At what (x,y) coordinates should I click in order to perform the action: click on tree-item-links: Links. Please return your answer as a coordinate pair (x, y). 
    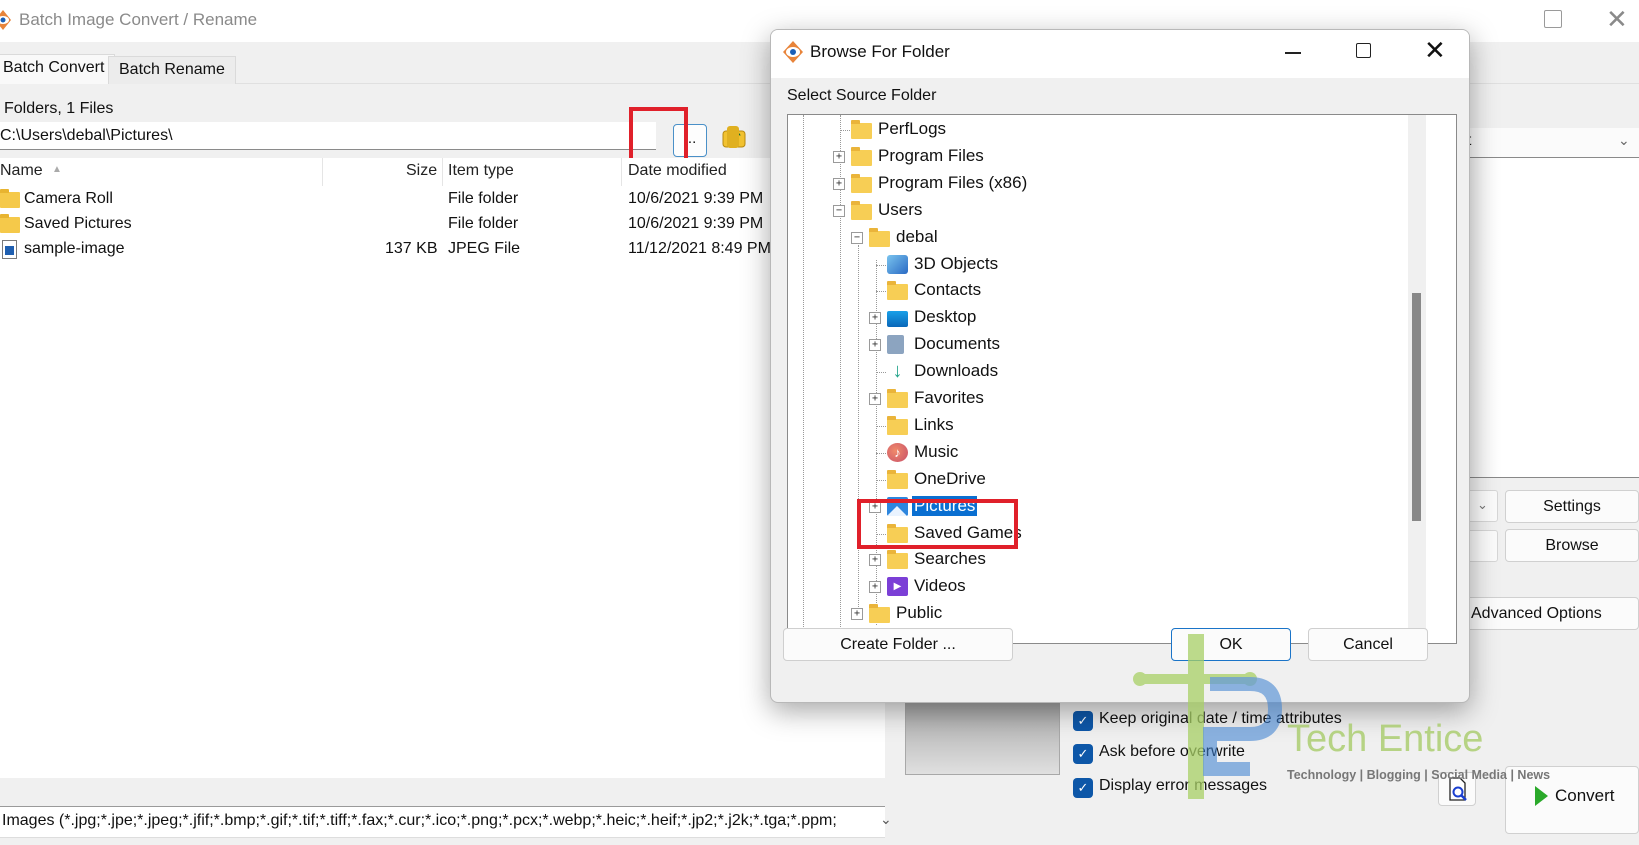
    Looking at the image, I should click on (1088, 426).